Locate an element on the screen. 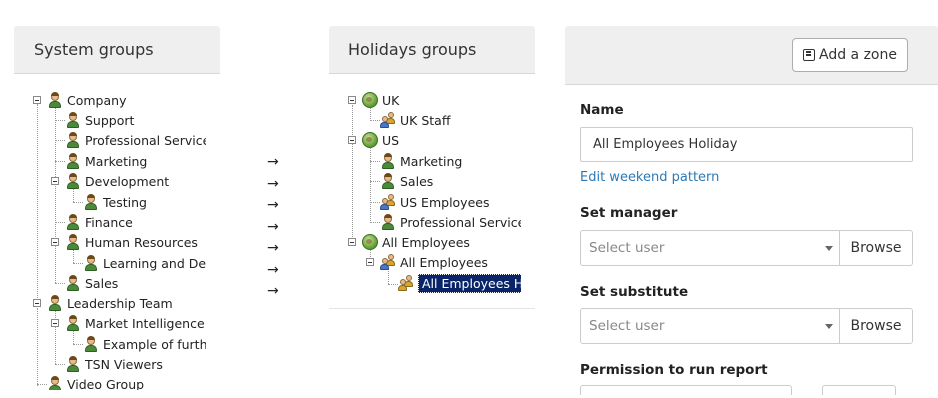 The width and height of the screenshot is (938, 398). holiday-node-uk: UK is located at coordinates (380, 100).